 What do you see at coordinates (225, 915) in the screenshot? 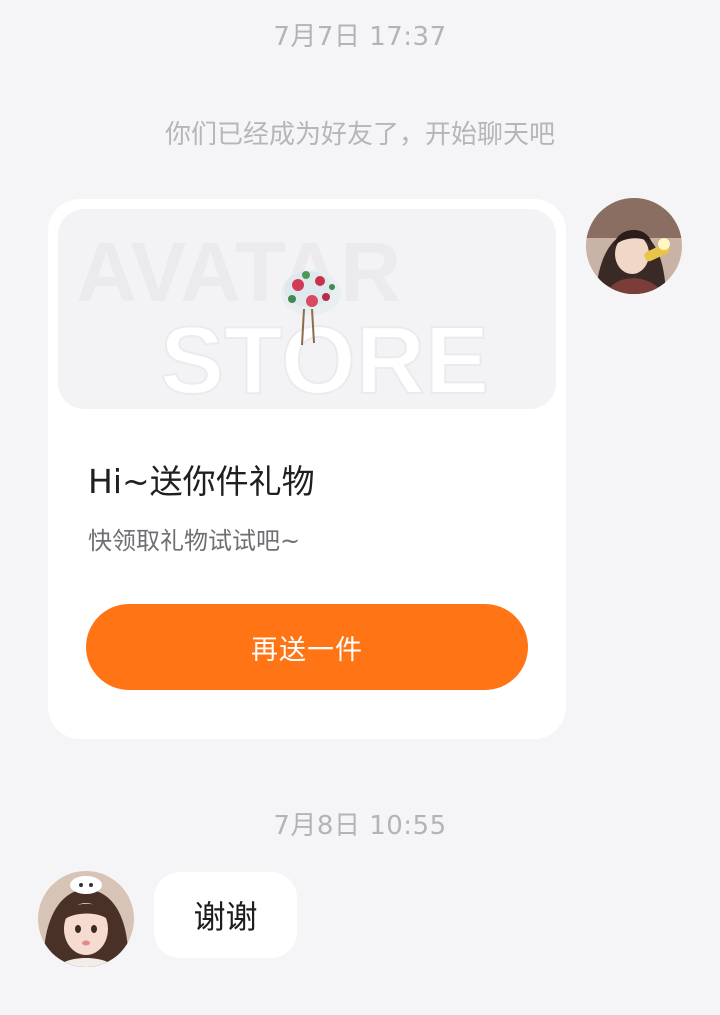
I see `message-bubble: 谢谢` at bounding box center [225, 915].